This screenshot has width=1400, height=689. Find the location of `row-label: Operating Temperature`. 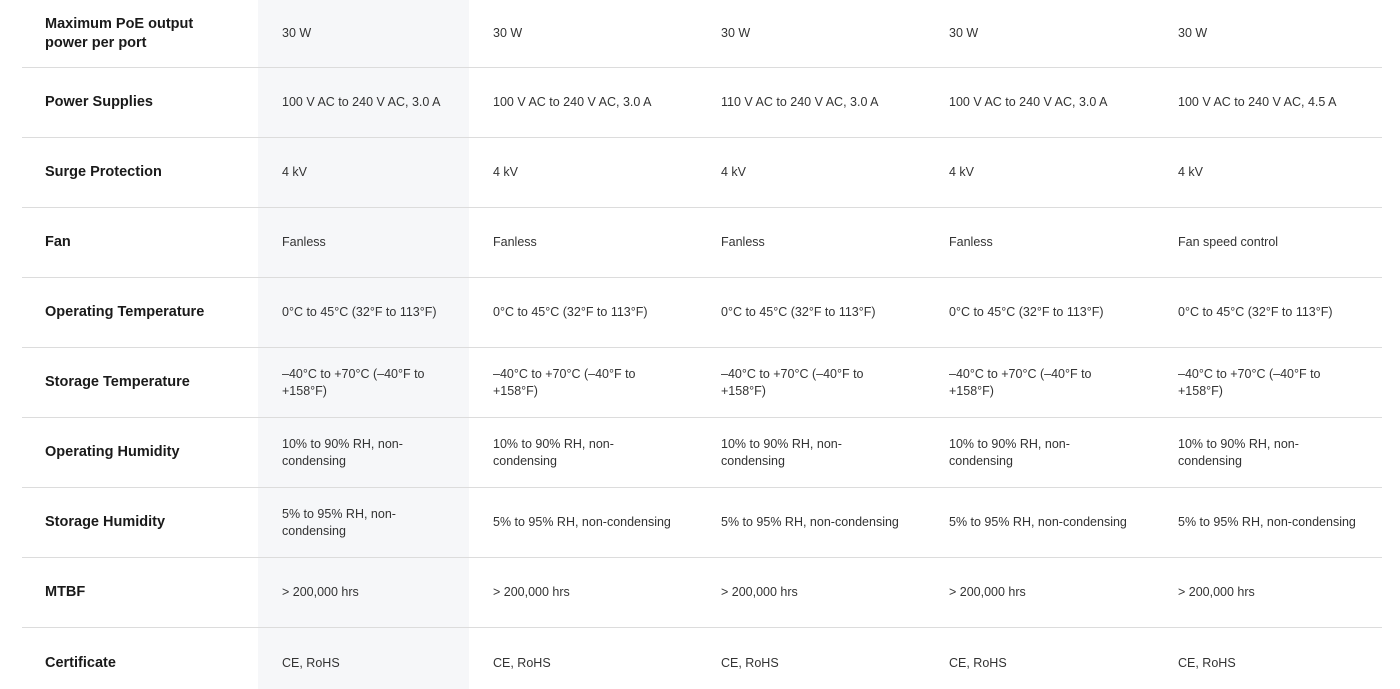

row-label: Operating Temperature is located at coordinates (125, 312).